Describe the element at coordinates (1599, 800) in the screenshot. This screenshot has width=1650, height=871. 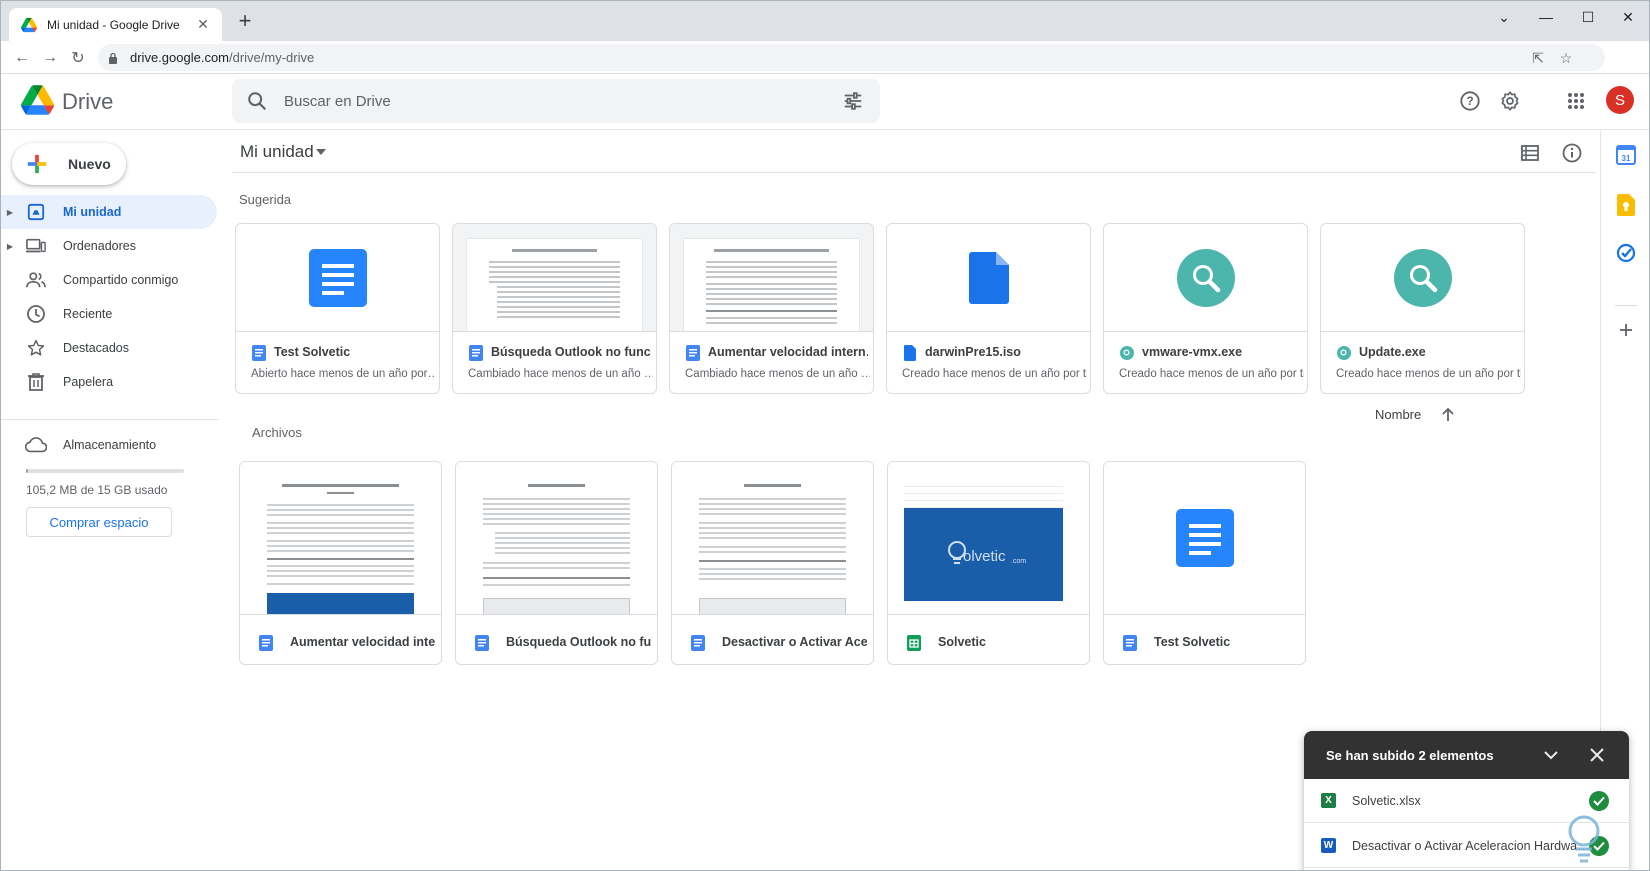
I see `check-icon` at that location.